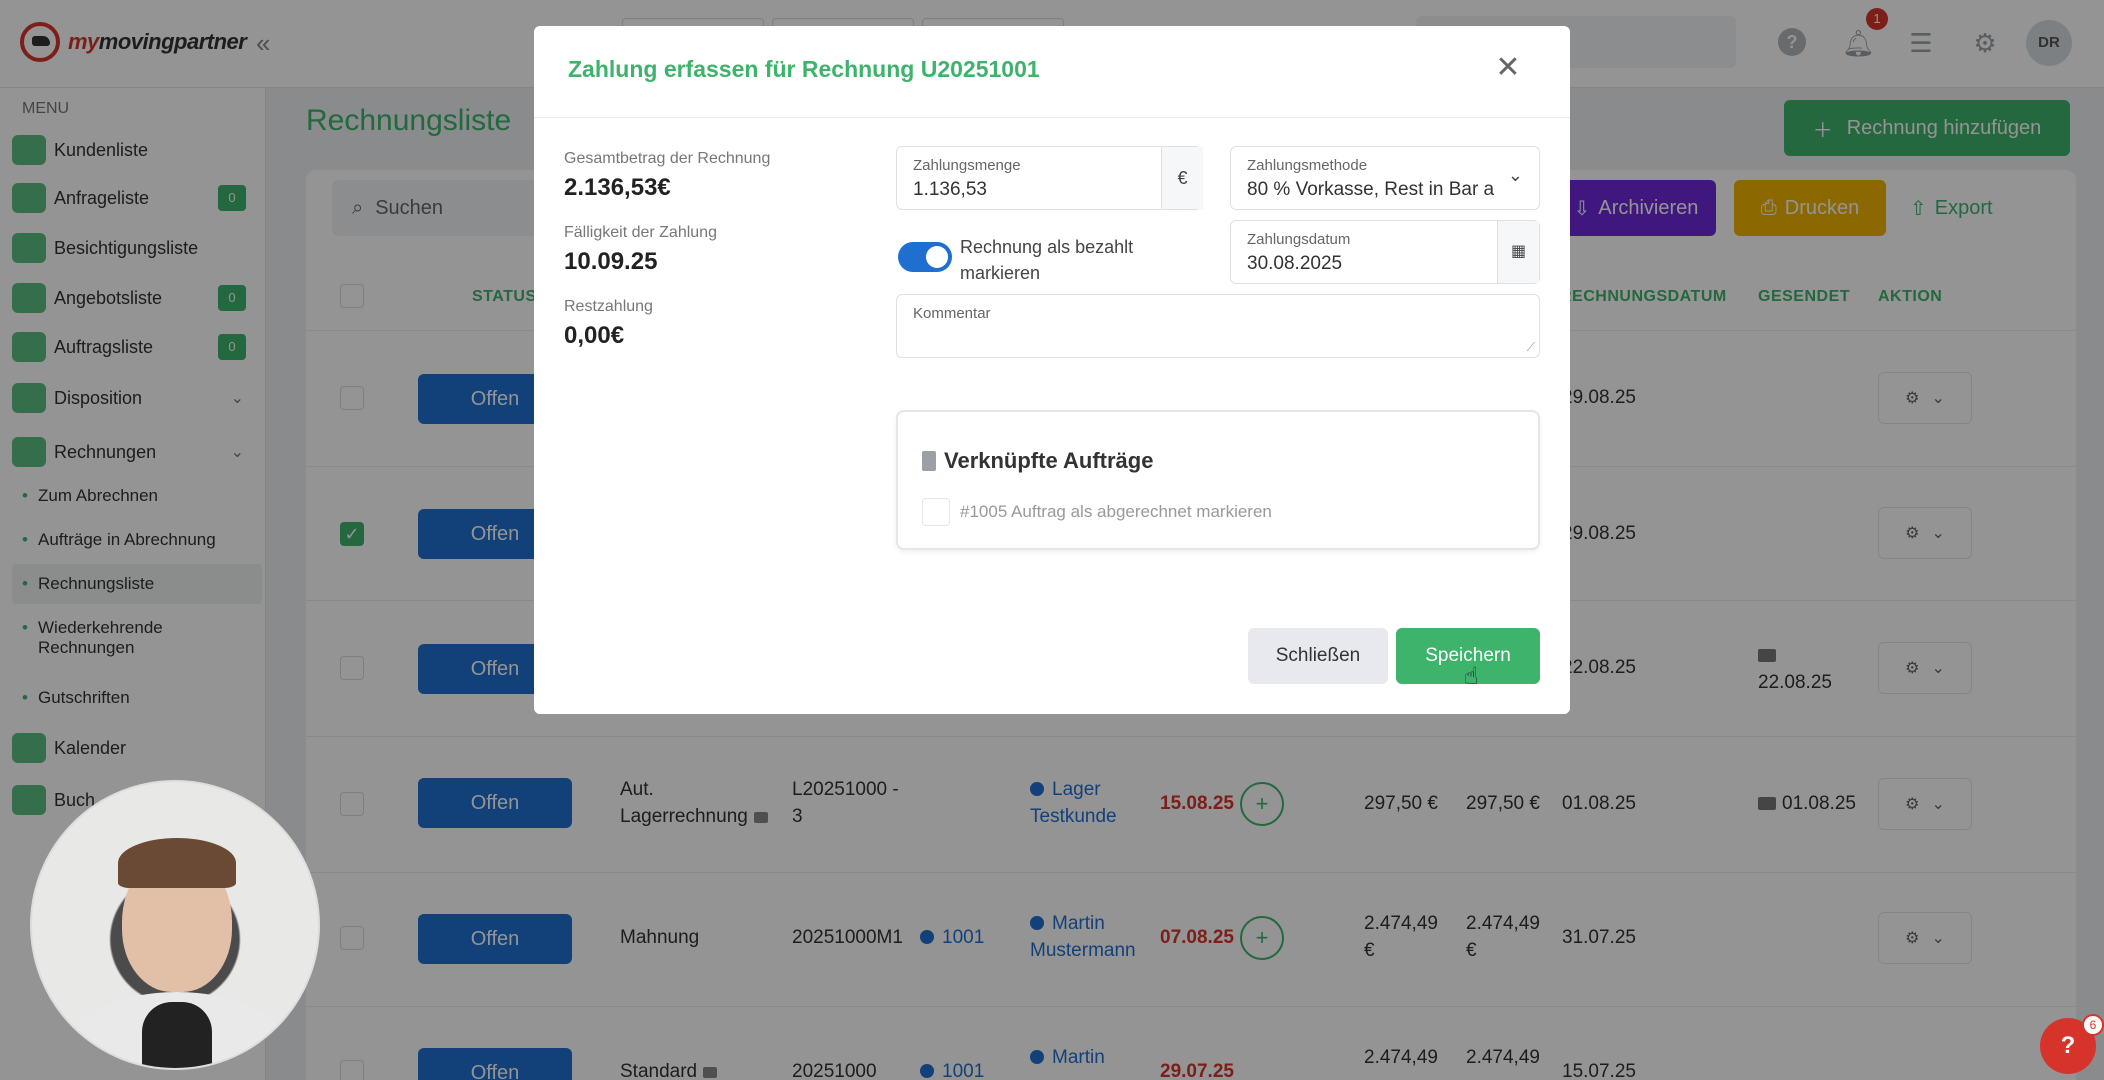  What do you see at coordinates (804, 69) in the screenshot?
I see `modal-title: Zahlung erfassen für Rechnung U20251001` at bounding box center [804, 69].